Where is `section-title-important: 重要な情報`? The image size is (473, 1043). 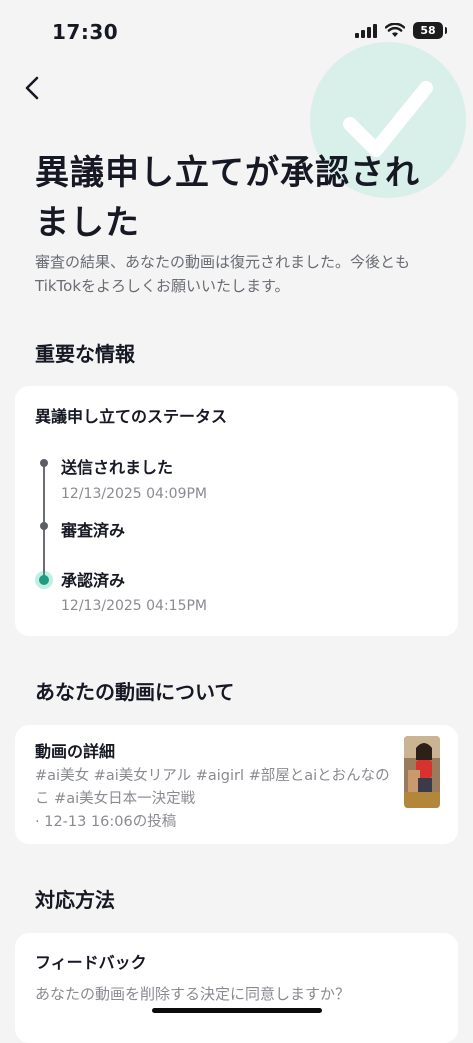 section-title-important: 重要な情報 is located at coordinates (85, 354).